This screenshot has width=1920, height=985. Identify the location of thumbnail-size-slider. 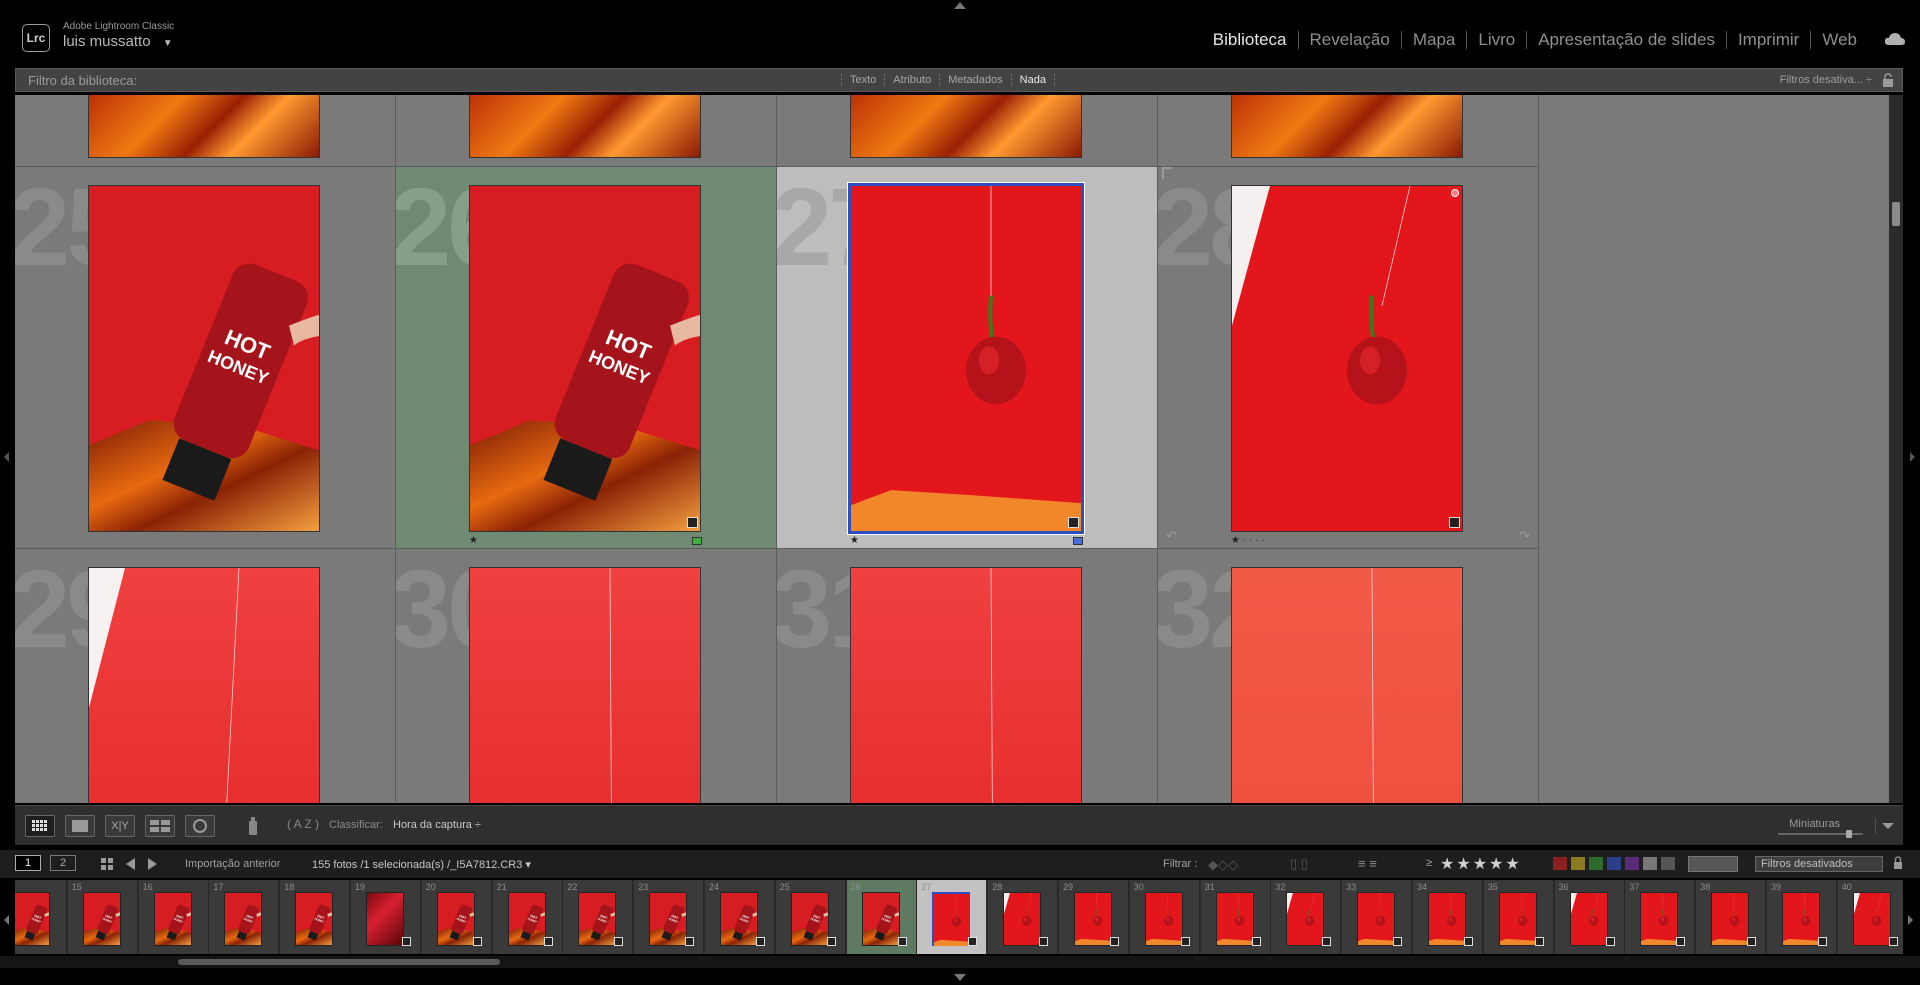
(1820, 834).